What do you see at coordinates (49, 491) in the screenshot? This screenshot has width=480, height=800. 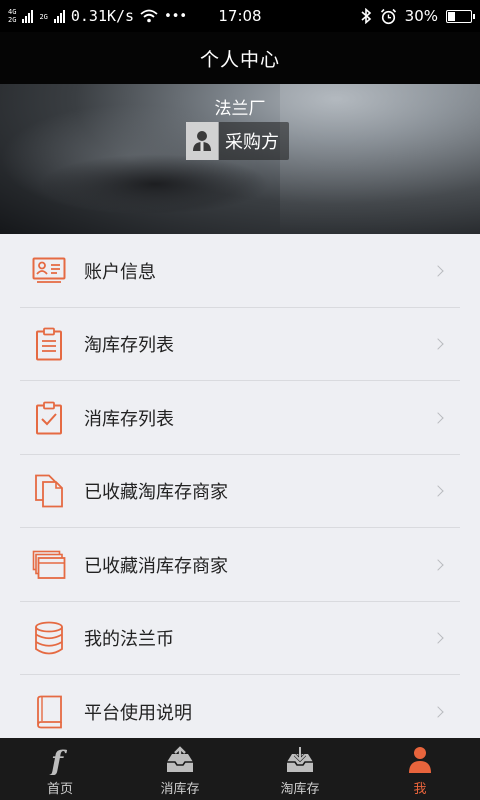 I see `documents-icon` at bounding box center [49, 491].